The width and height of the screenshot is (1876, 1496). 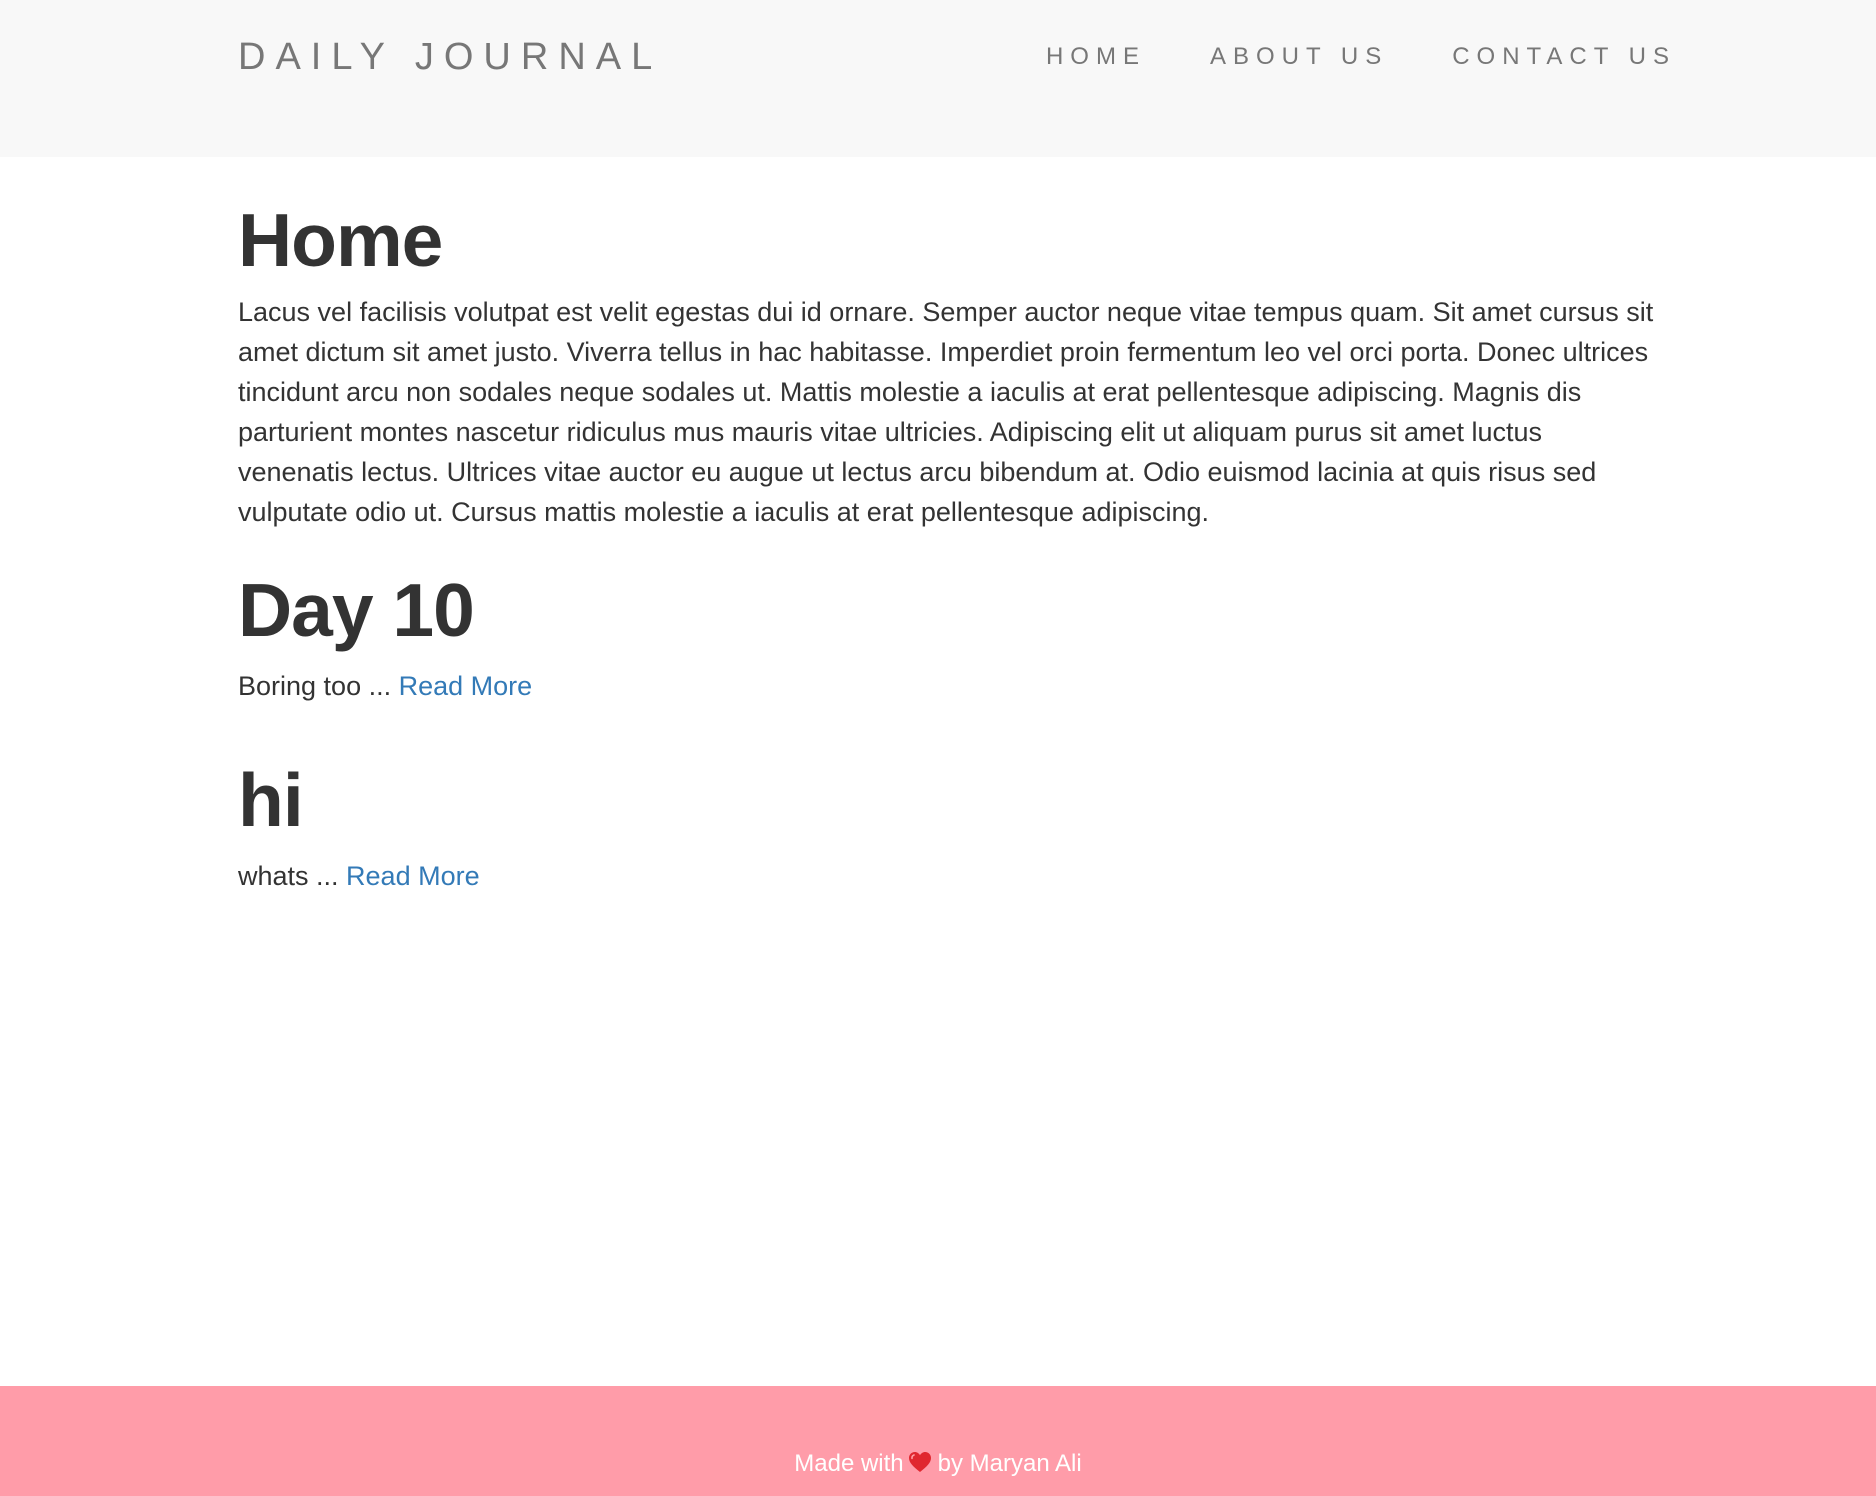 I want to click on nav-link-contact-us: CONTACT US, so click(x=1564, y=57).